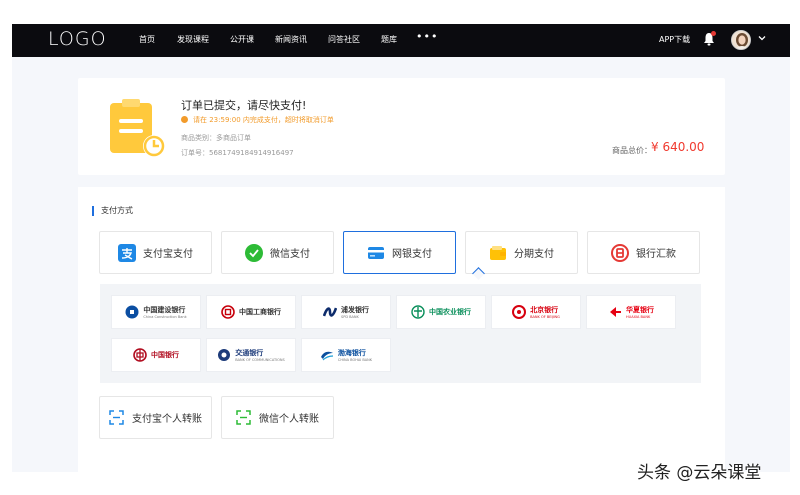  What do you see at coordinates (678, 147) in the screenshot?
I see `total-price: ¥ 640.00` at bounding box center [678, 147].